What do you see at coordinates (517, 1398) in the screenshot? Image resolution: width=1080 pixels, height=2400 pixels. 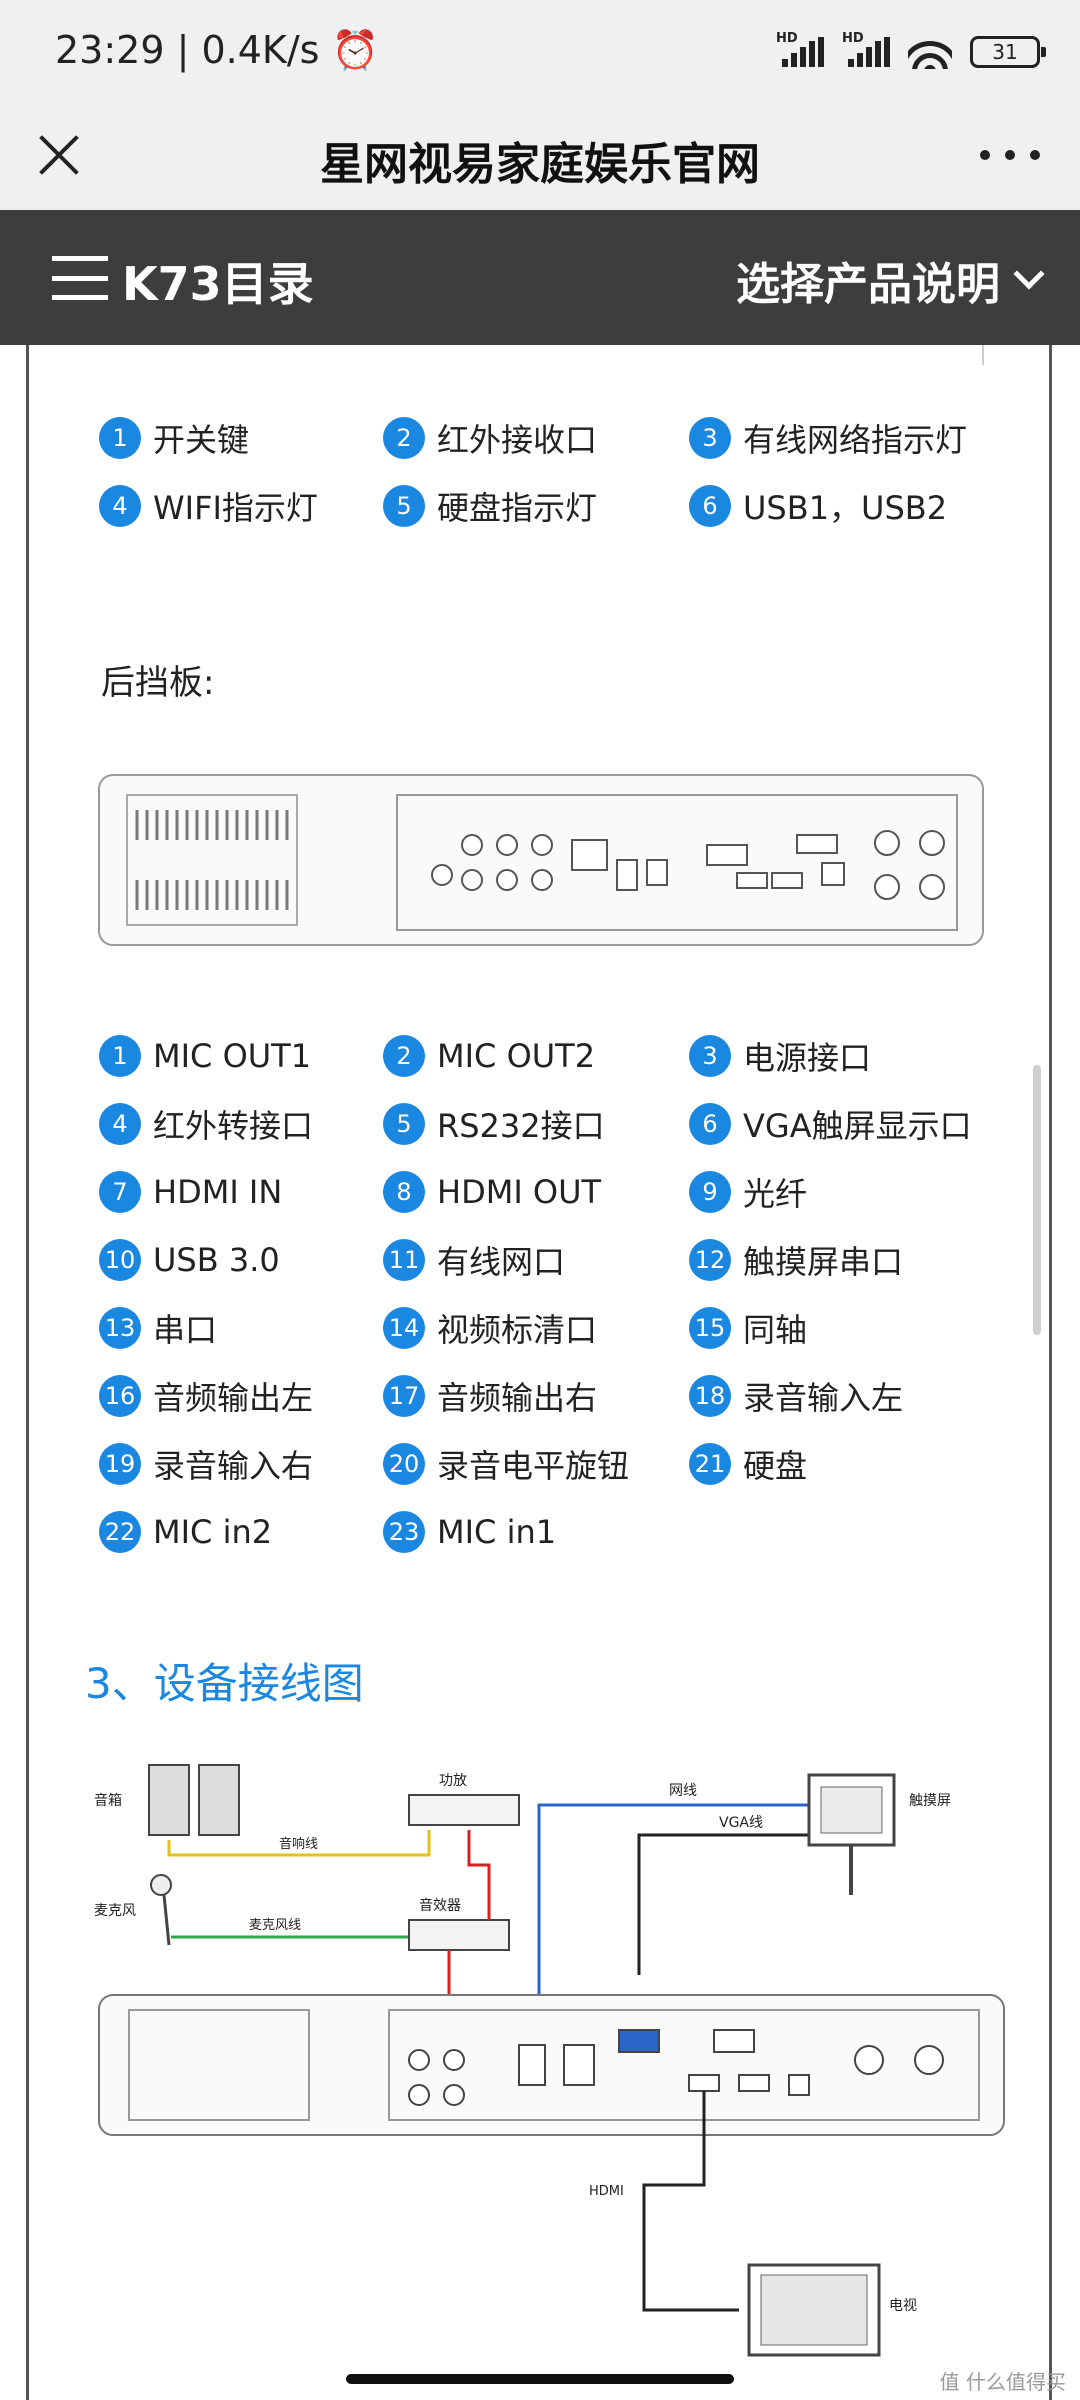 I see `legend-label: 音频输出右` at bounding box center [517, 1398].